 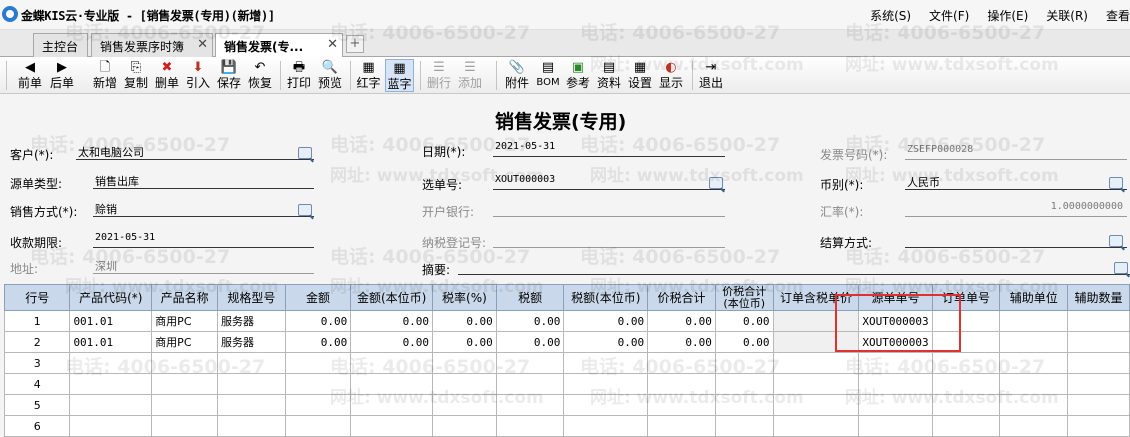 What do you see at coordinates (355, 44) in the screenshot?
I see `add-tab-icon: +` at bounding box center [355, 44].